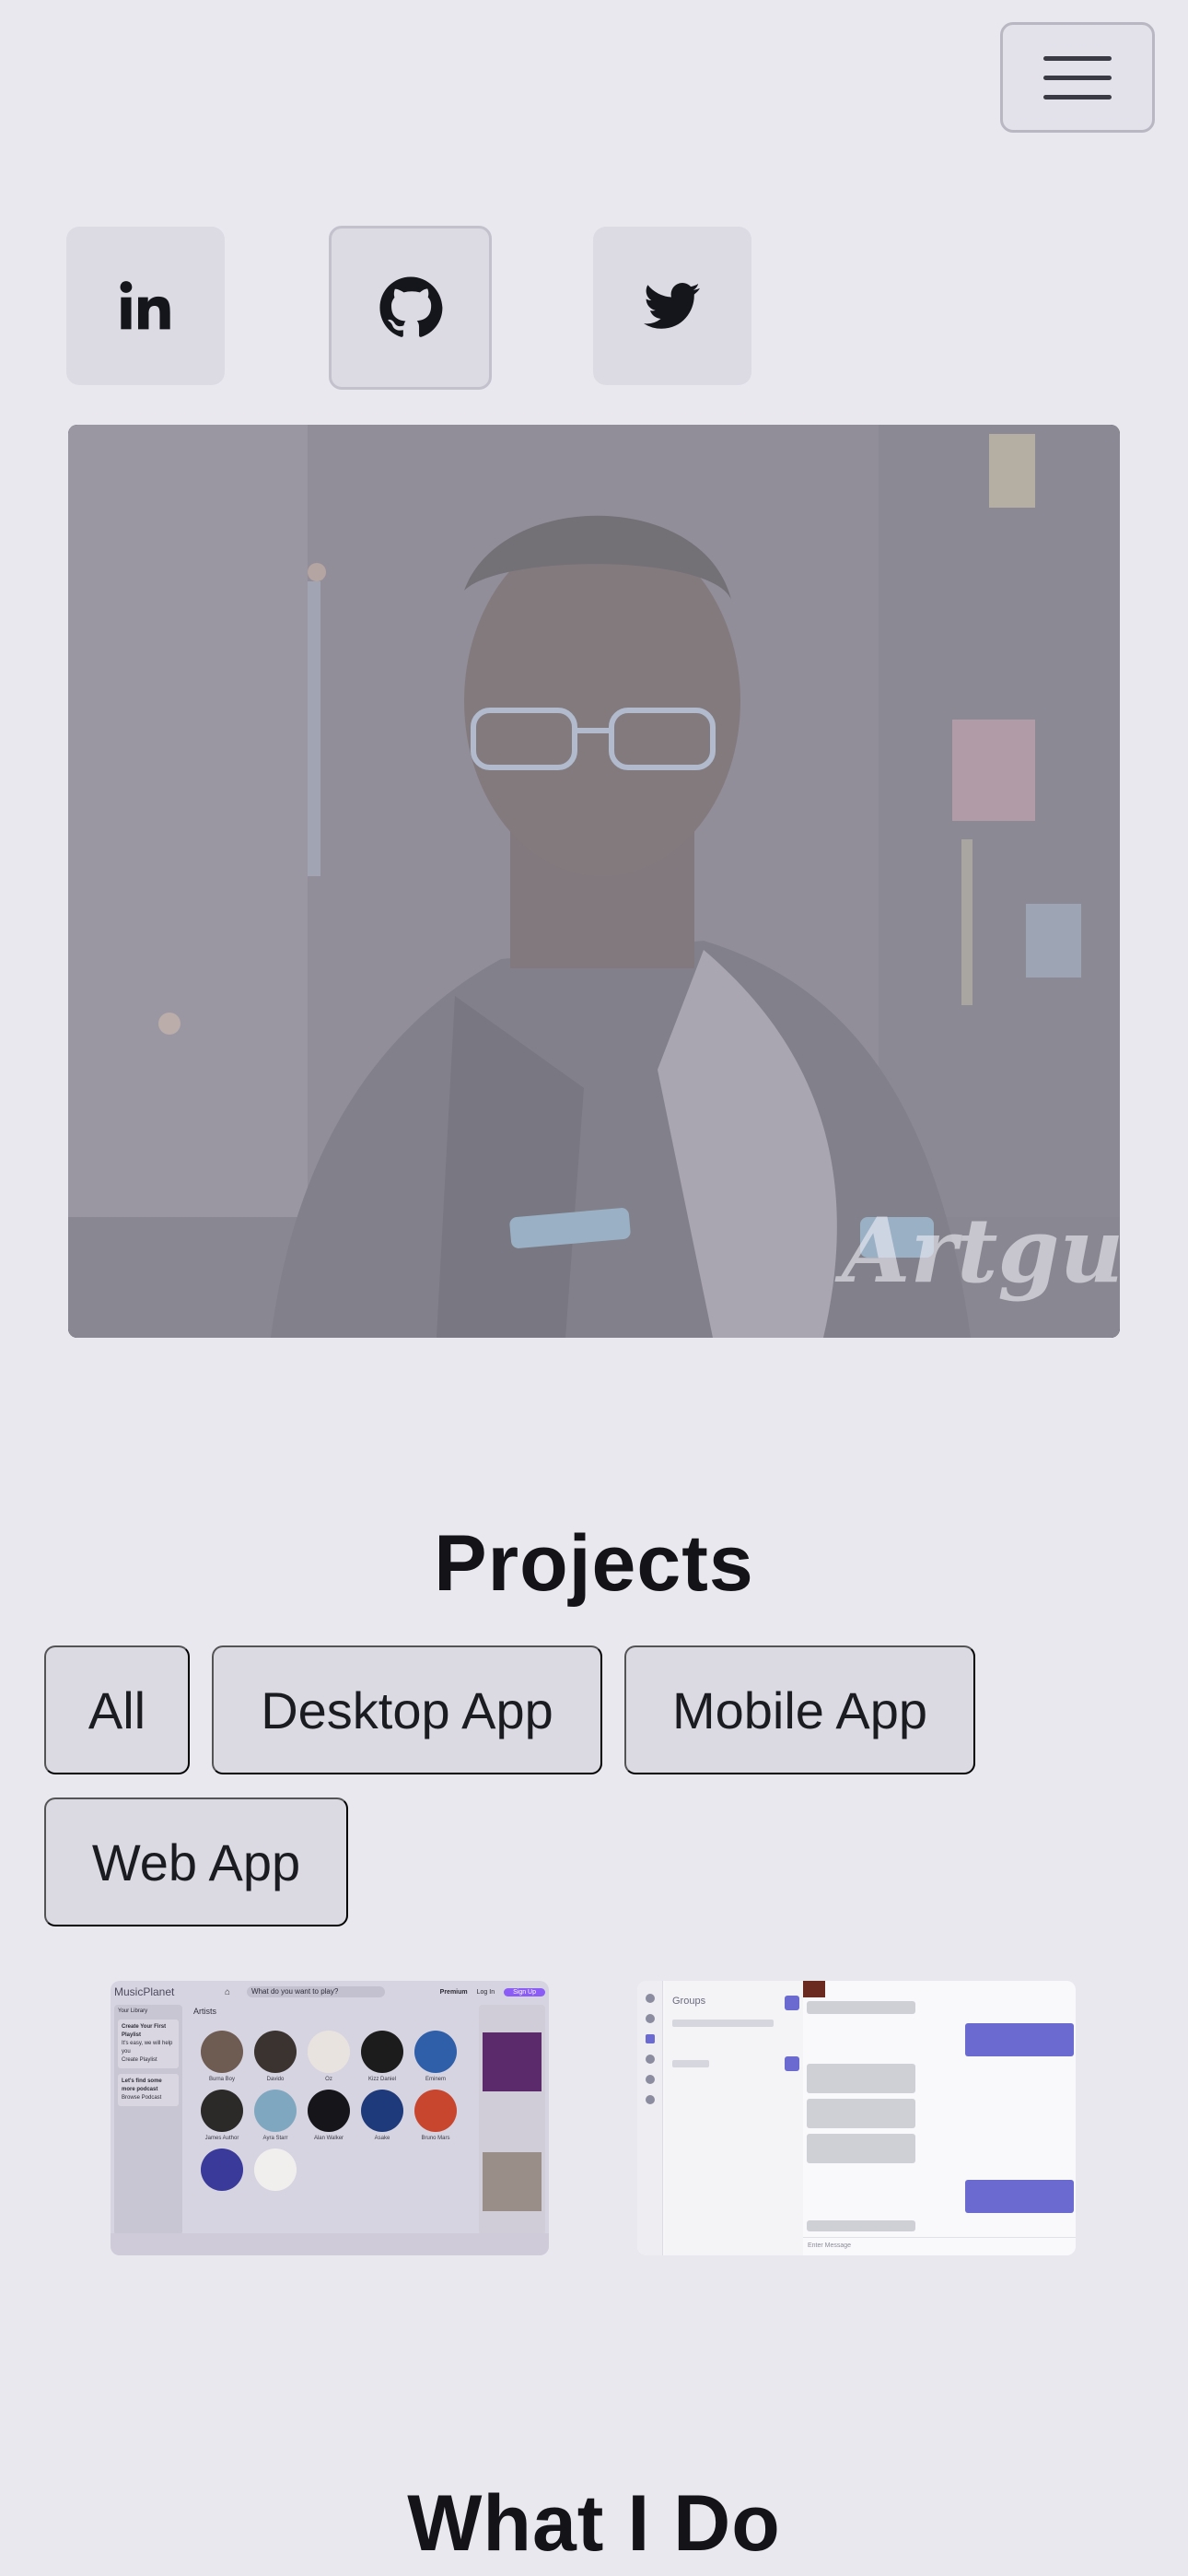 The width and height of the screenshot is (1188, 2576). I want to click on artist-name: Alan Walker, so click(328, 2138).